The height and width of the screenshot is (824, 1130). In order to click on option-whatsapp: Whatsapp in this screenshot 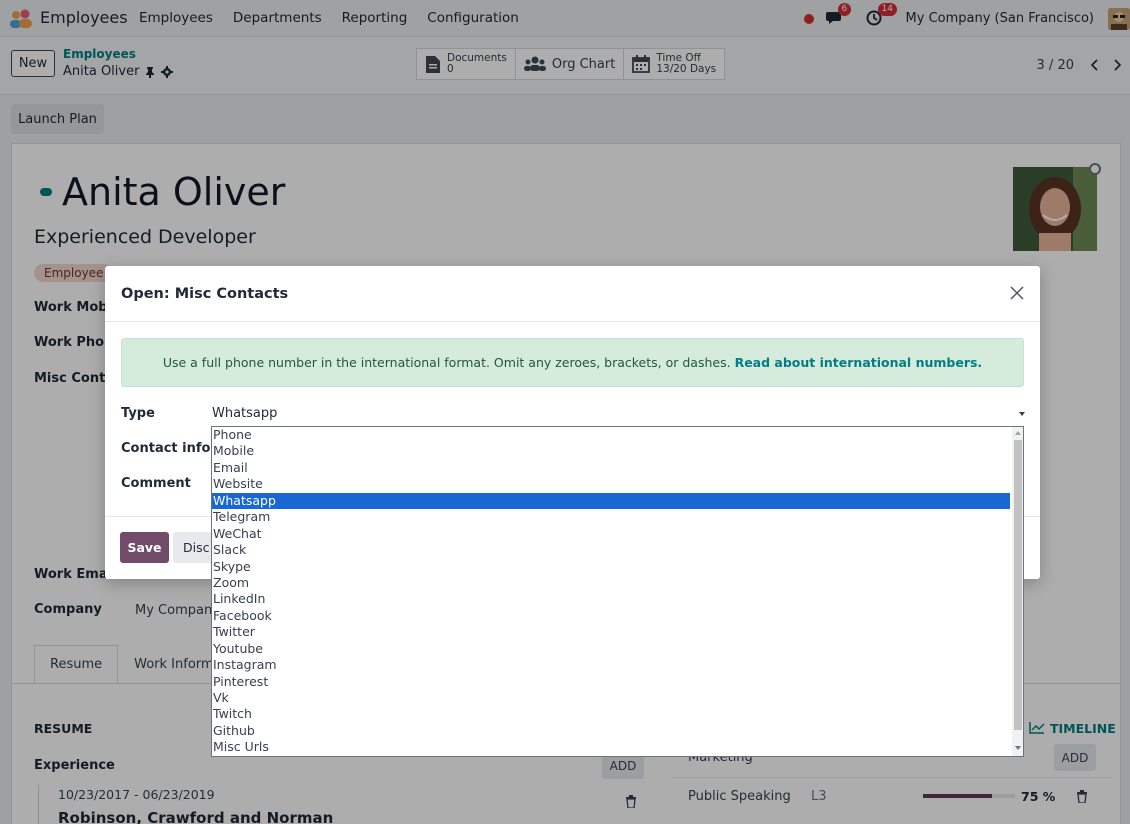, I will do `click(611, 501)`.